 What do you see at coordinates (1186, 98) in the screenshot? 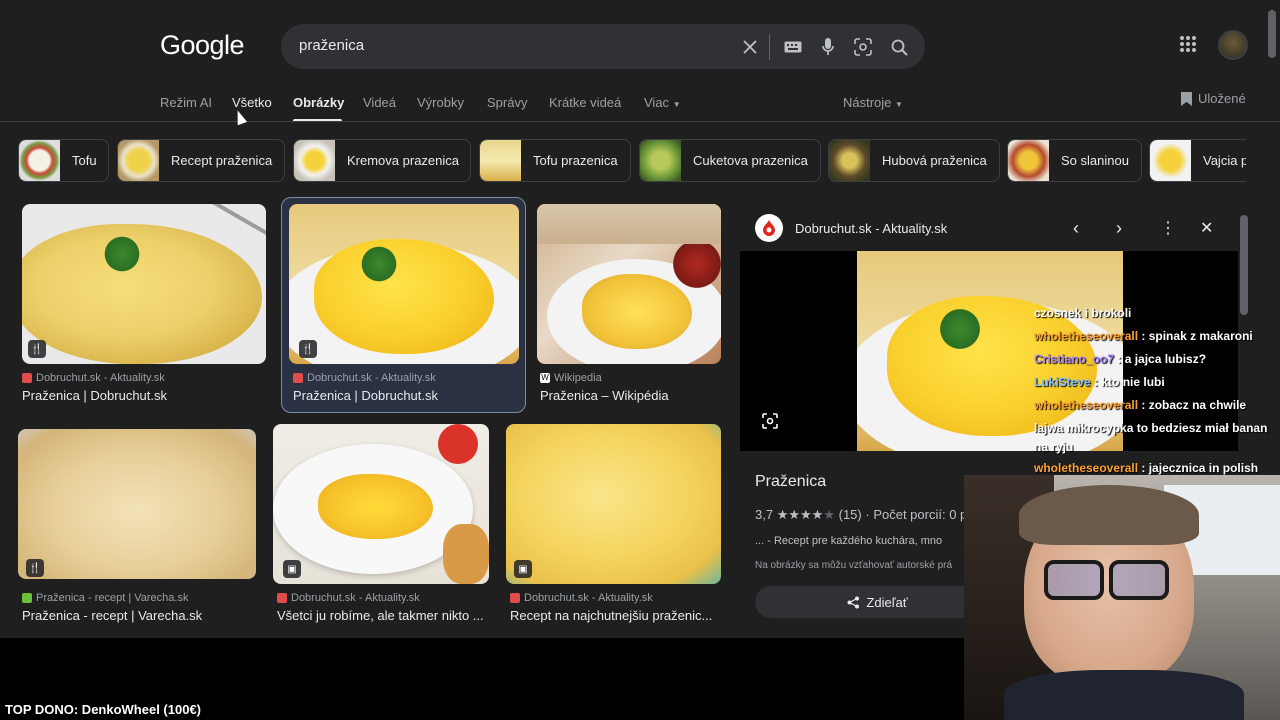
I see `bookmark-icon` at bounding box center [1186, 98].